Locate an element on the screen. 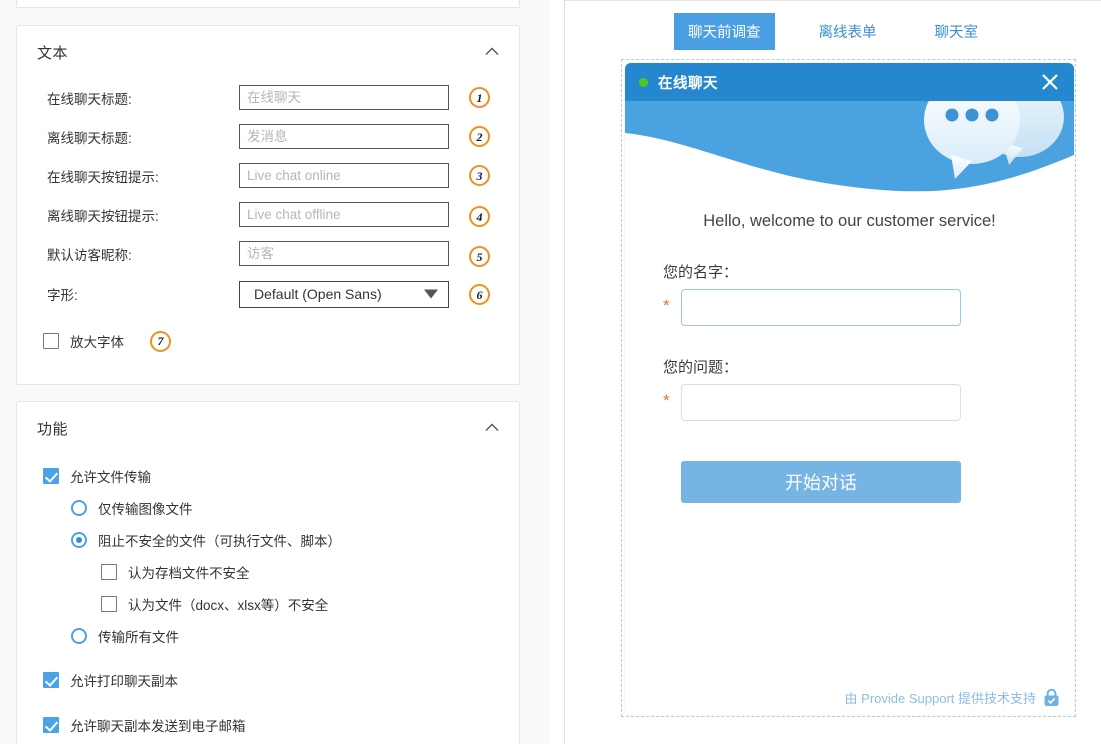 Image resolution: width=1101 pixels, height=744 pixels. default-visitor-nickname-row: 默认访客昵称: 5 is located at coordinates (268, 253).